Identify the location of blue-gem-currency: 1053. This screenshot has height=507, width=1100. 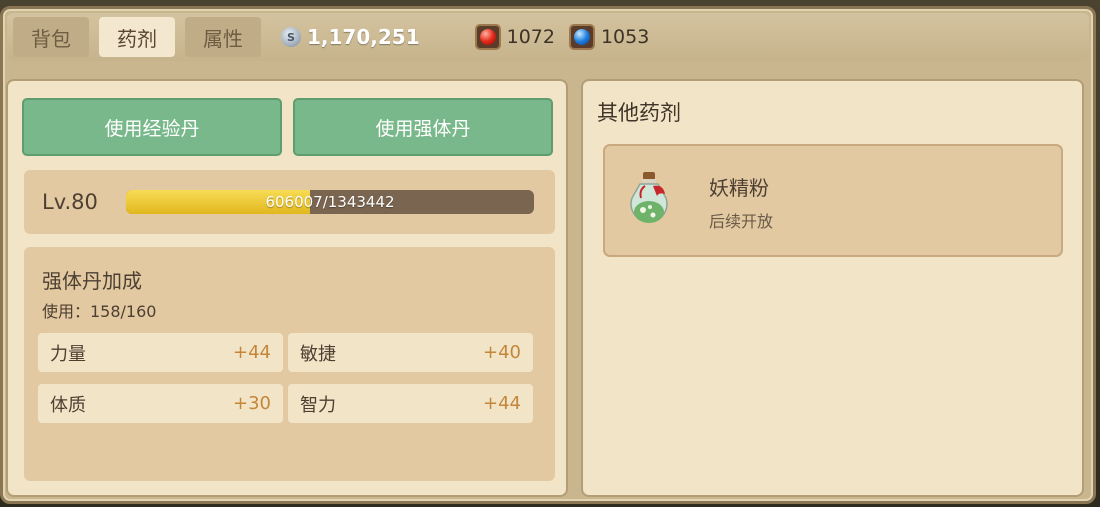
(609, 37).